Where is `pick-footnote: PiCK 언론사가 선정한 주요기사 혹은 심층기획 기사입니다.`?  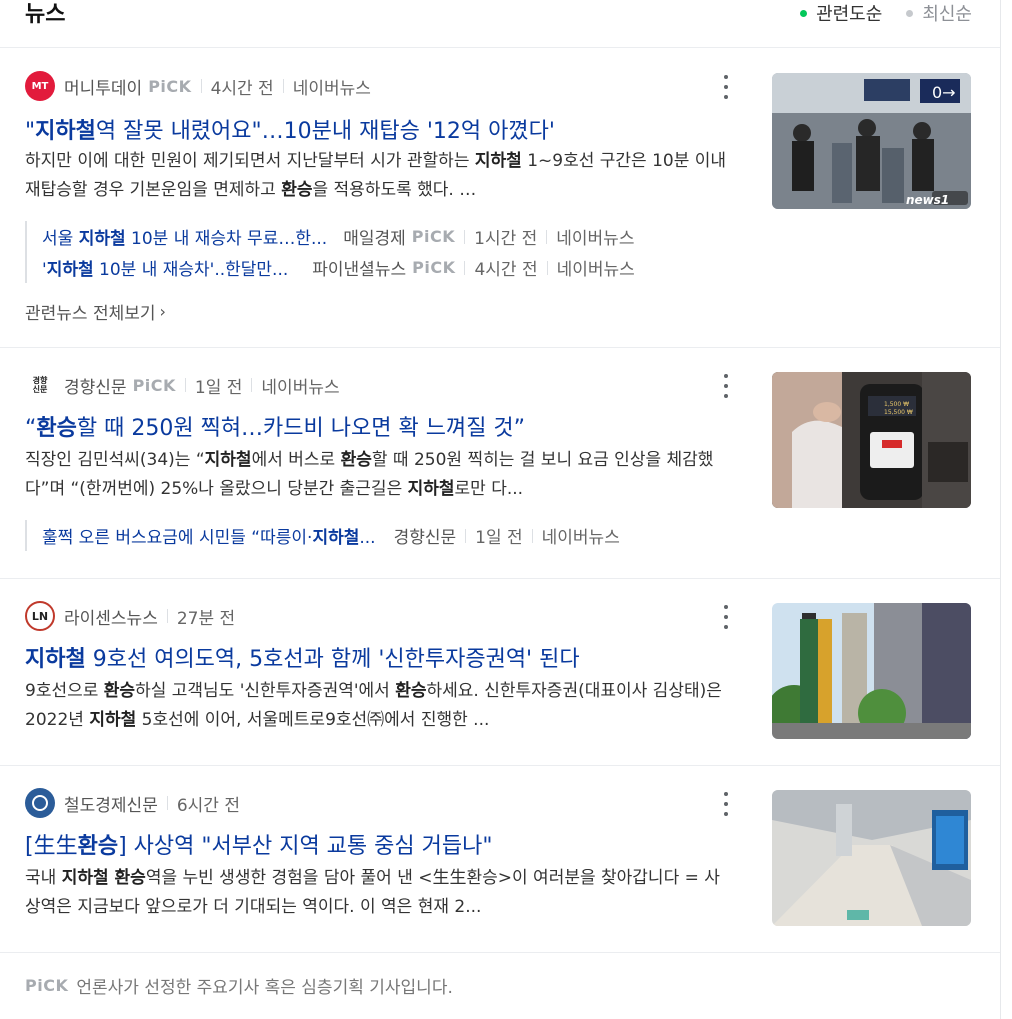 pick-footnote: PiCK 언론사가 선정한 주요기사 혹은 심층기획 기사입니다. is located at coordinates (239, 987).